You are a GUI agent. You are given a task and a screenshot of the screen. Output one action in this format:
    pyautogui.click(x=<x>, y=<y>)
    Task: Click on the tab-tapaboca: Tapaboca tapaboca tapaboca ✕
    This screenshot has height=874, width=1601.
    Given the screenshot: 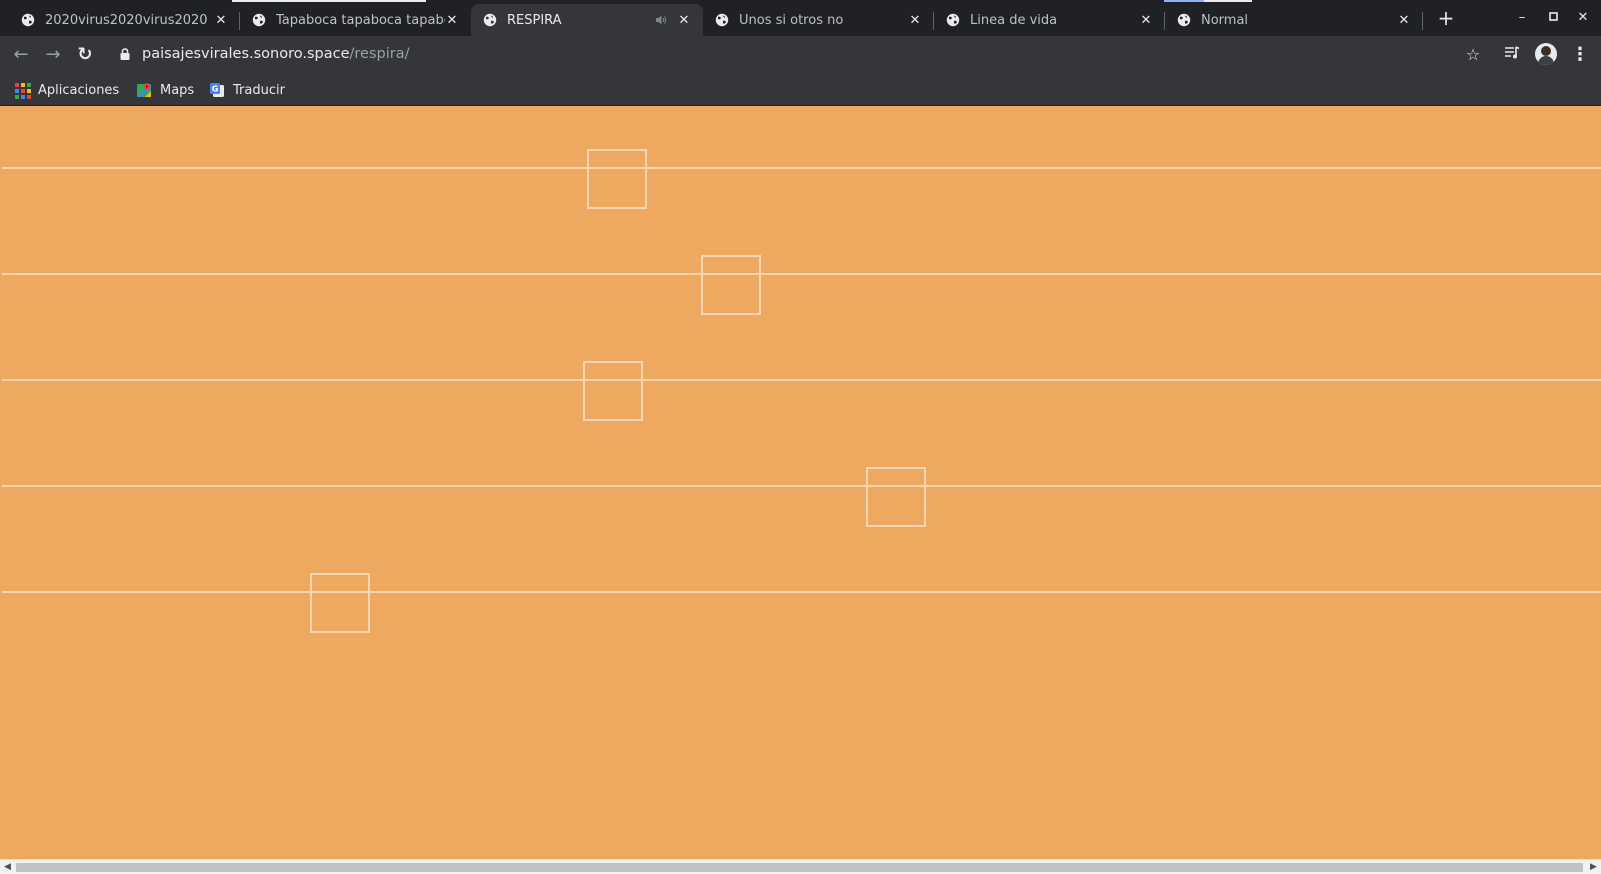 What is the action you would take?
    pyautogui.click(x=355, y=20)
    